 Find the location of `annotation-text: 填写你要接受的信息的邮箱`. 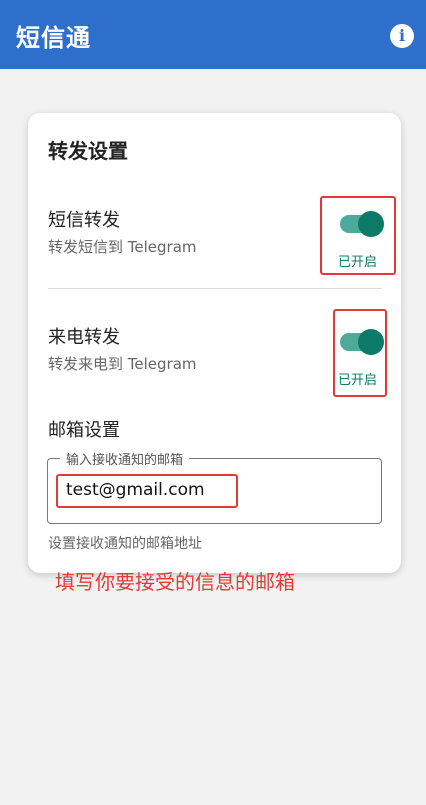

annotation-text: 填写你要接受的信息的邮箱 is located at coordinates (175, 582).